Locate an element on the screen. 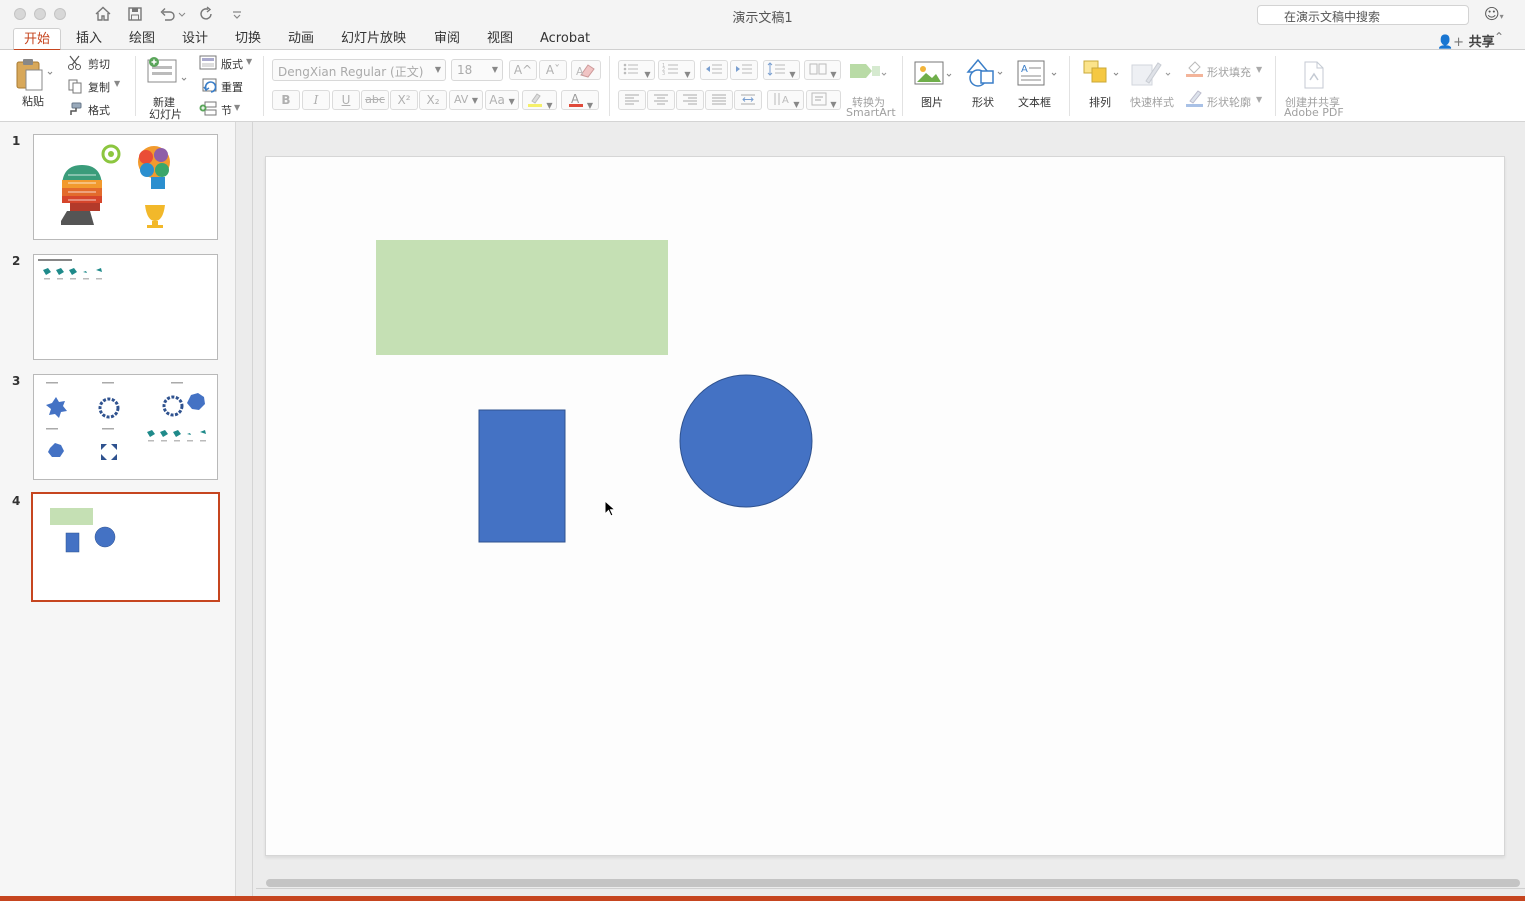  columns-button: ▼ is located at coordinates (822, 70).